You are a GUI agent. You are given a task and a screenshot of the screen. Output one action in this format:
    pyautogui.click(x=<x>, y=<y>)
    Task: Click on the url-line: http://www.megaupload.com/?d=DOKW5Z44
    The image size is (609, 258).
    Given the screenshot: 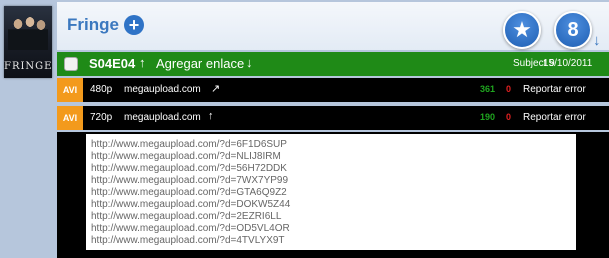 What is the action you would take?
    pyautogui.click(x=333, y=205)
    